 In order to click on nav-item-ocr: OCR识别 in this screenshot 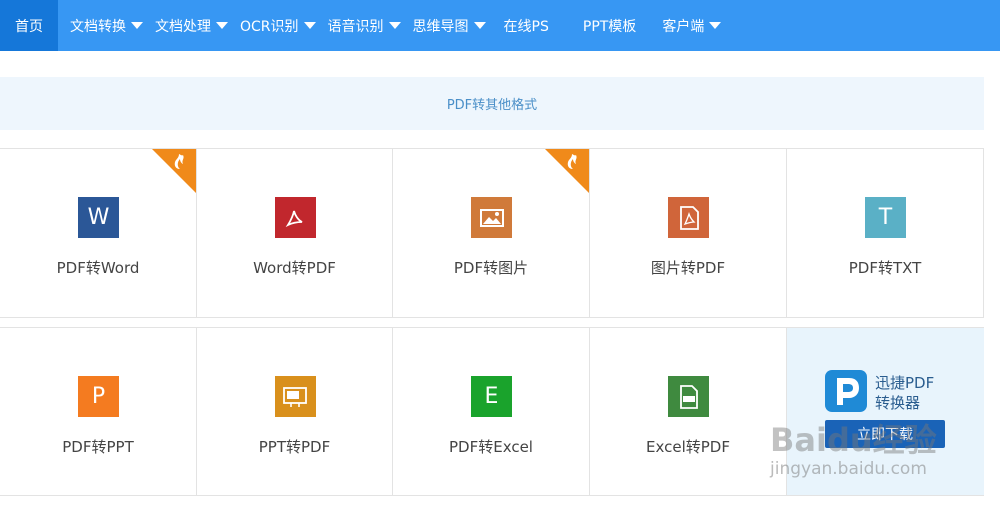, I will do `click(278, 25)`.